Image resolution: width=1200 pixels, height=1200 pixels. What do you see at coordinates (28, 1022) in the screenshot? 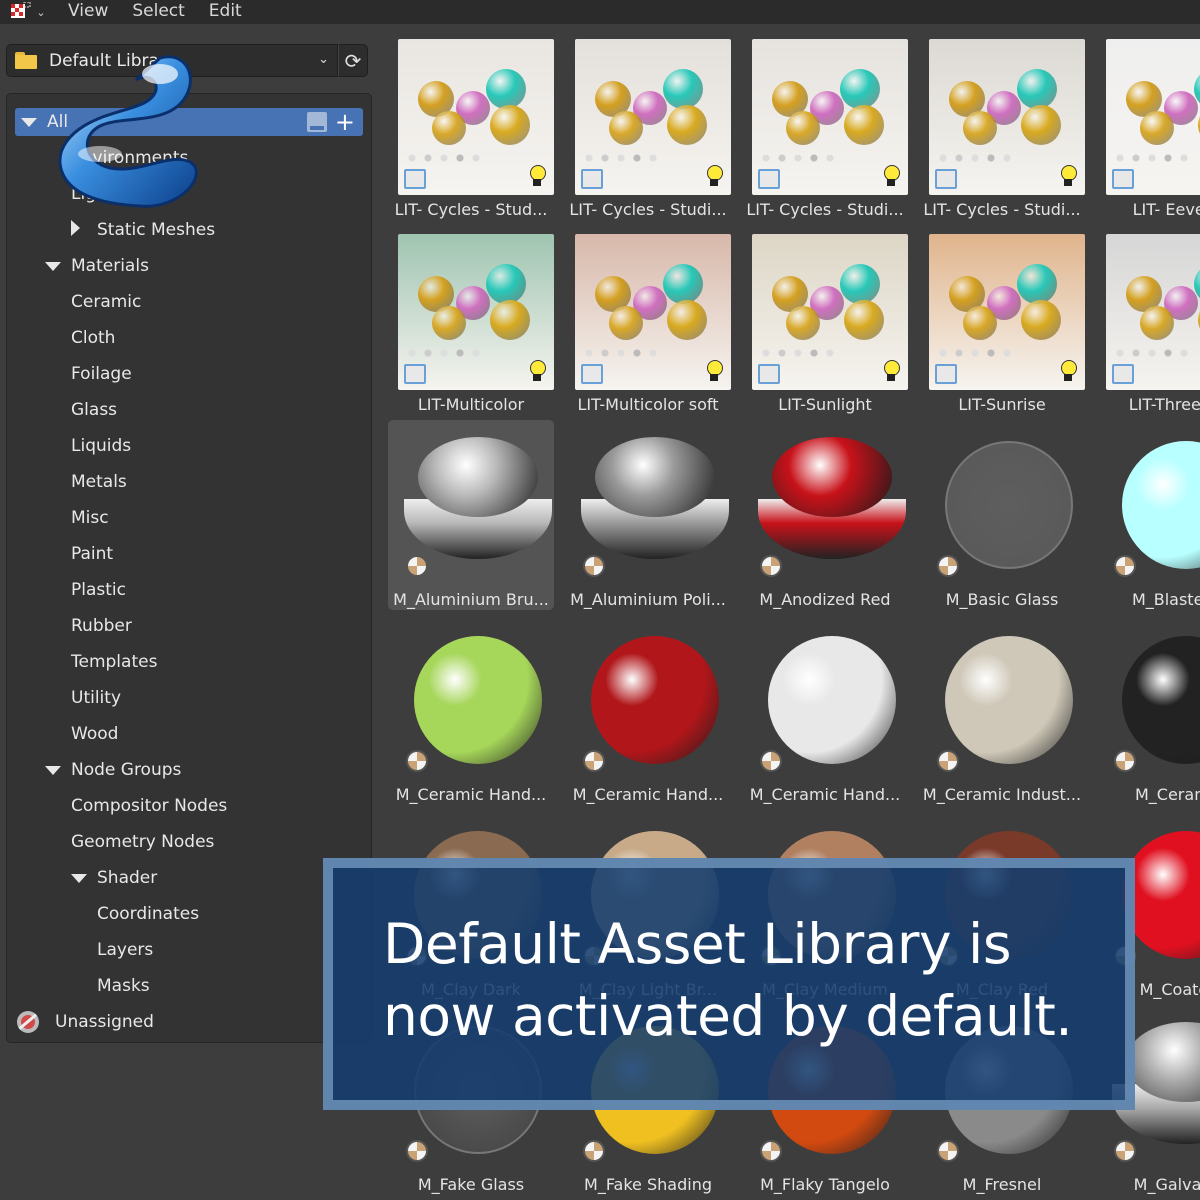
I see `unassigned-icon` at bounding box center [28, 1022].